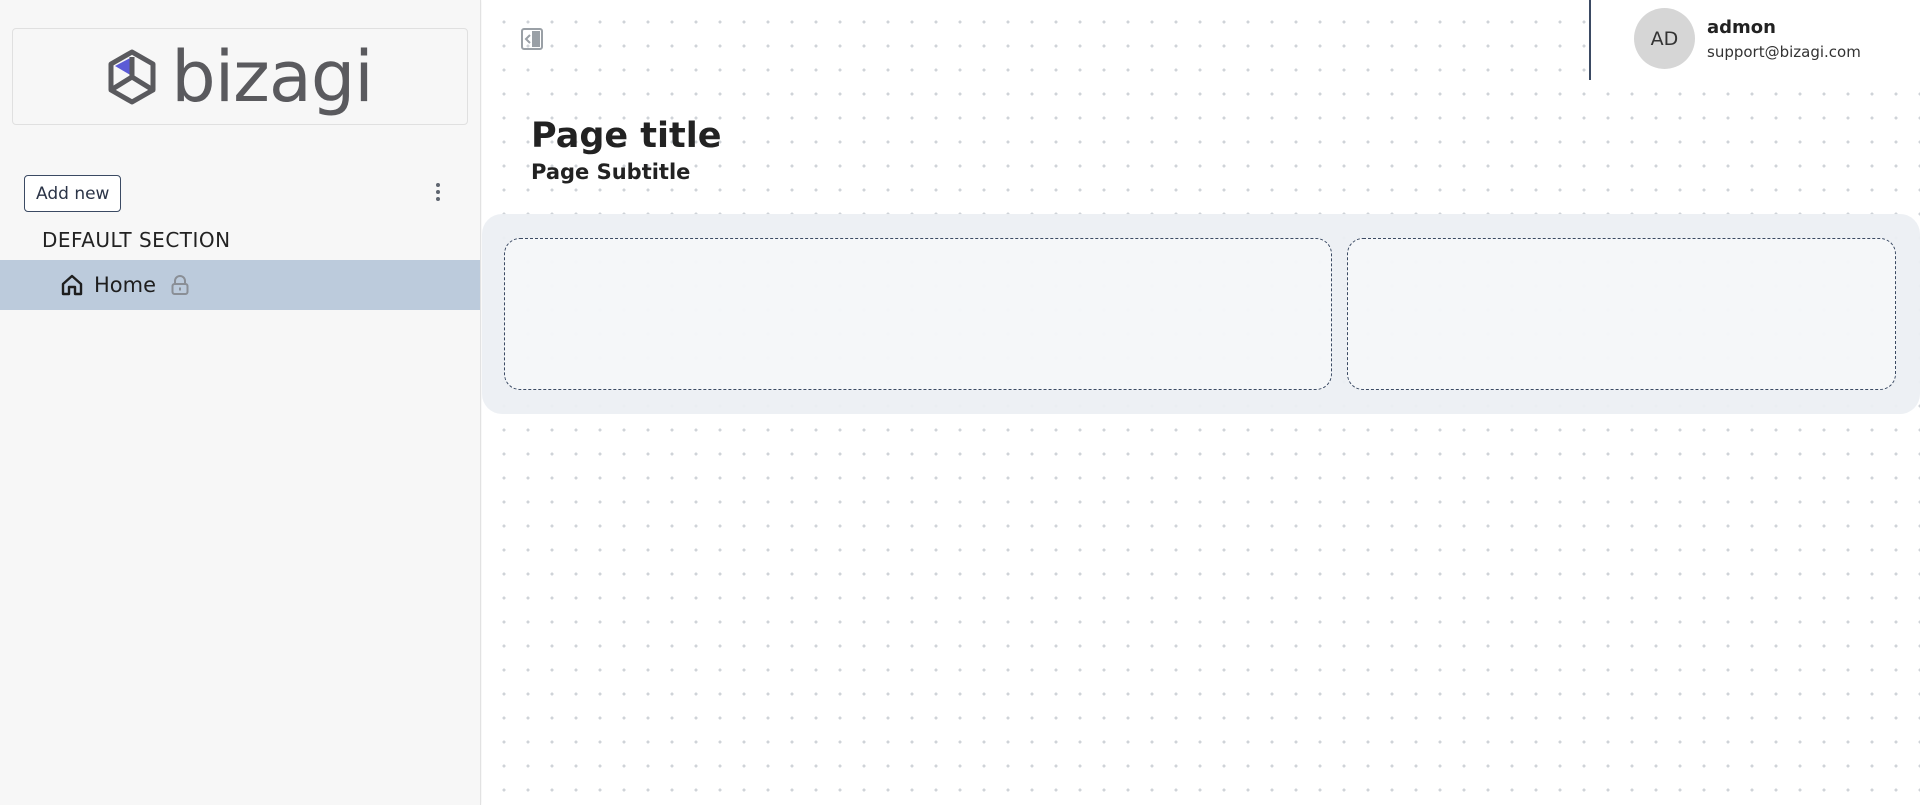 This screenshot has width=1920, height=805. I want to click on add-new-button: Add new, so click(73, 193).